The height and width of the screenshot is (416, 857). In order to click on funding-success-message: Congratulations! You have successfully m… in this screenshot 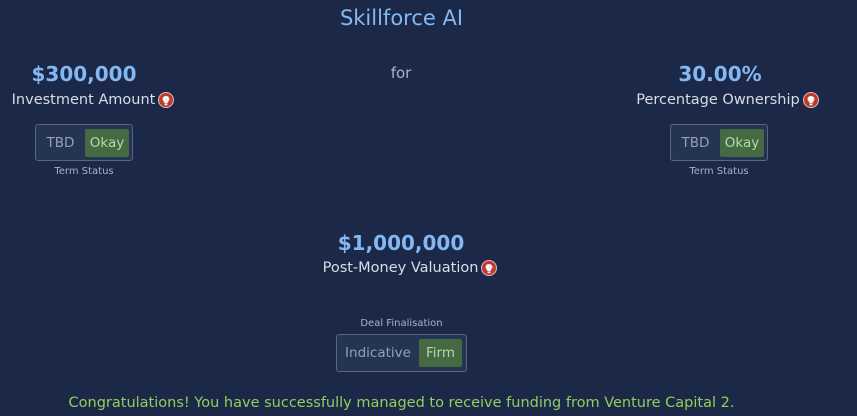, I will do `click(401, 403)`.